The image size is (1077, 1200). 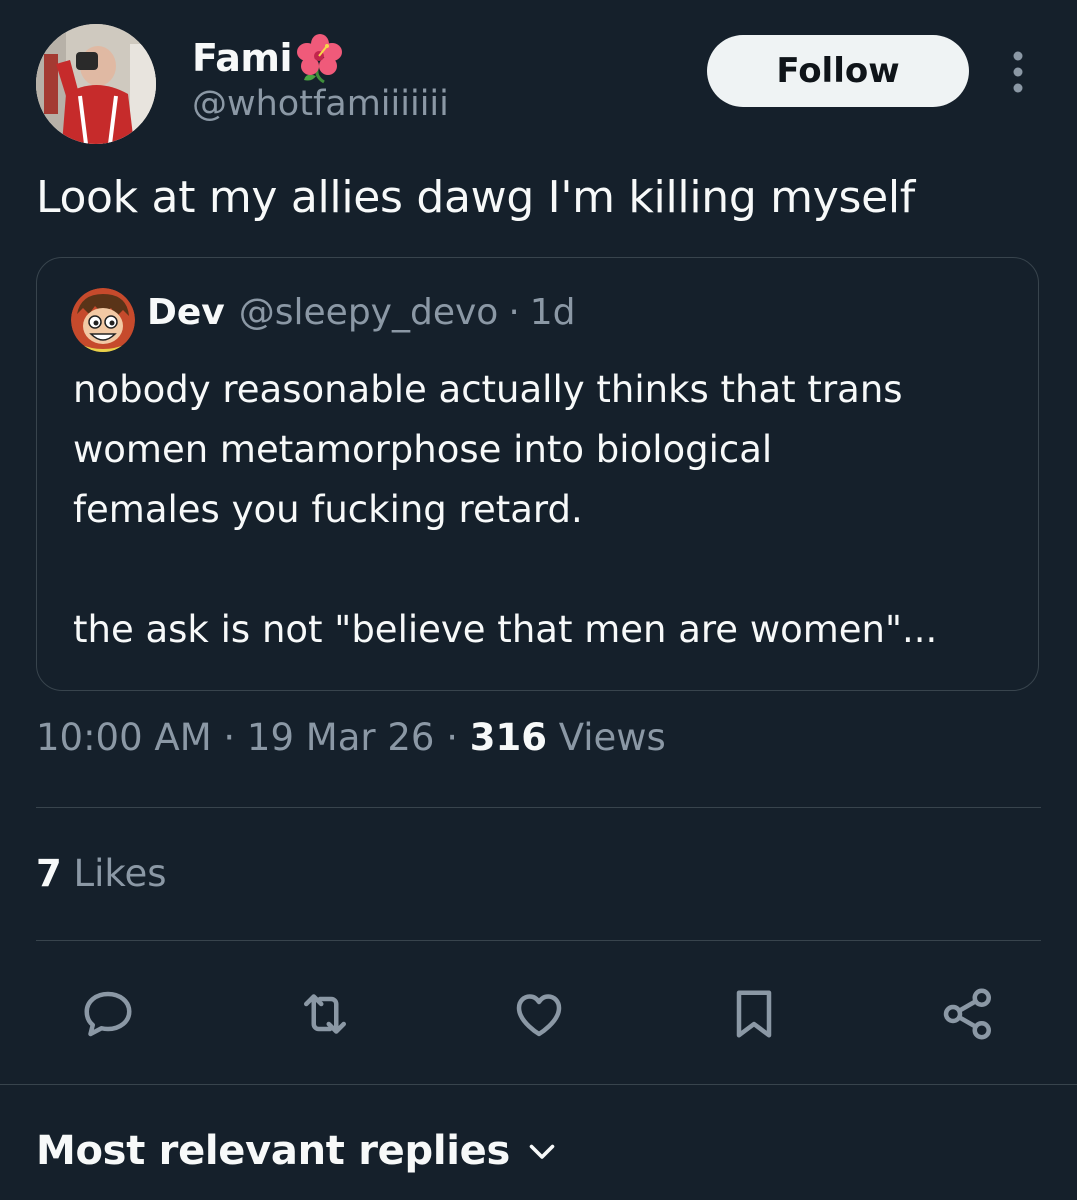 I want to click on like-icon, so click(x=539, y=1014).